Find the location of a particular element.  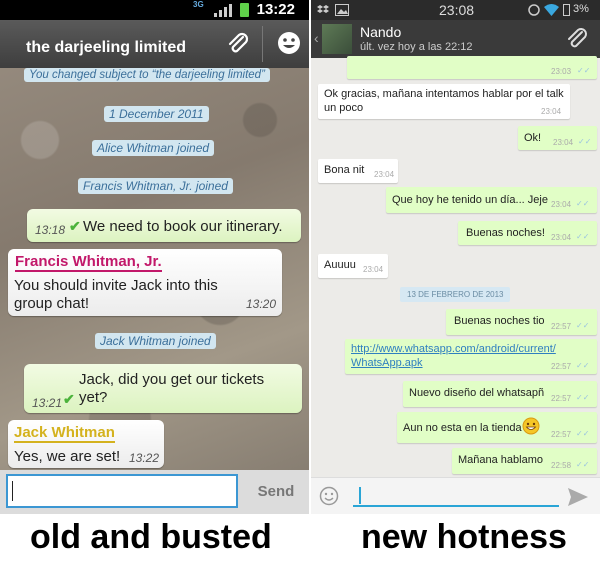

message-text: Buenas noches tio is located at coordinates (499, 321).